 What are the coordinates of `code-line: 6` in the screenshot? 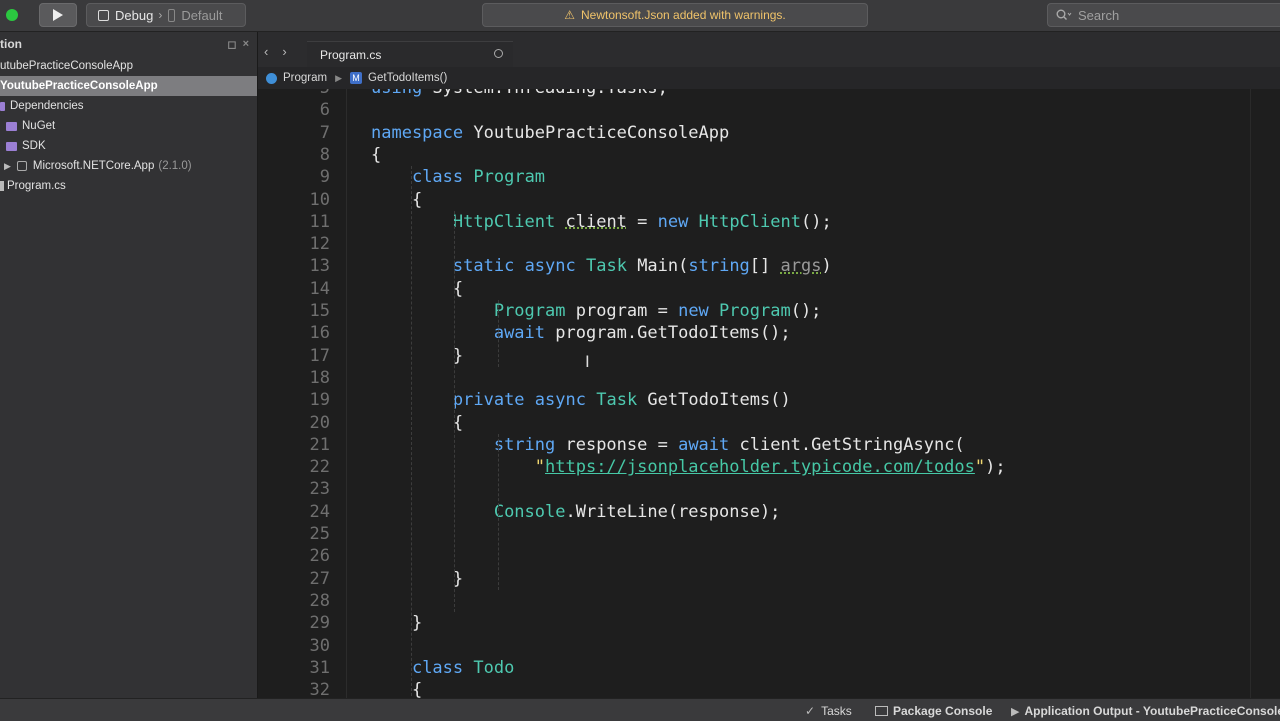 It's located at (753, 110).